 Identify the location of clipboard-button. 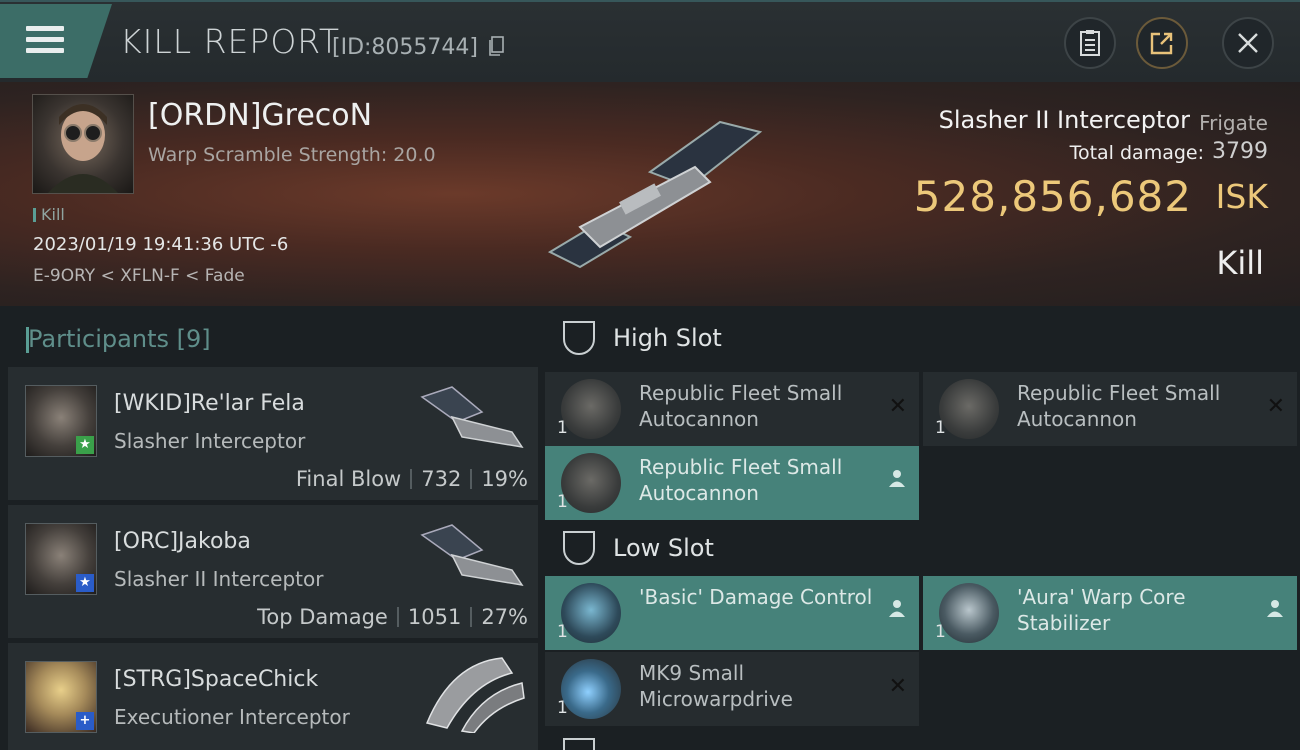
(1090, 43).